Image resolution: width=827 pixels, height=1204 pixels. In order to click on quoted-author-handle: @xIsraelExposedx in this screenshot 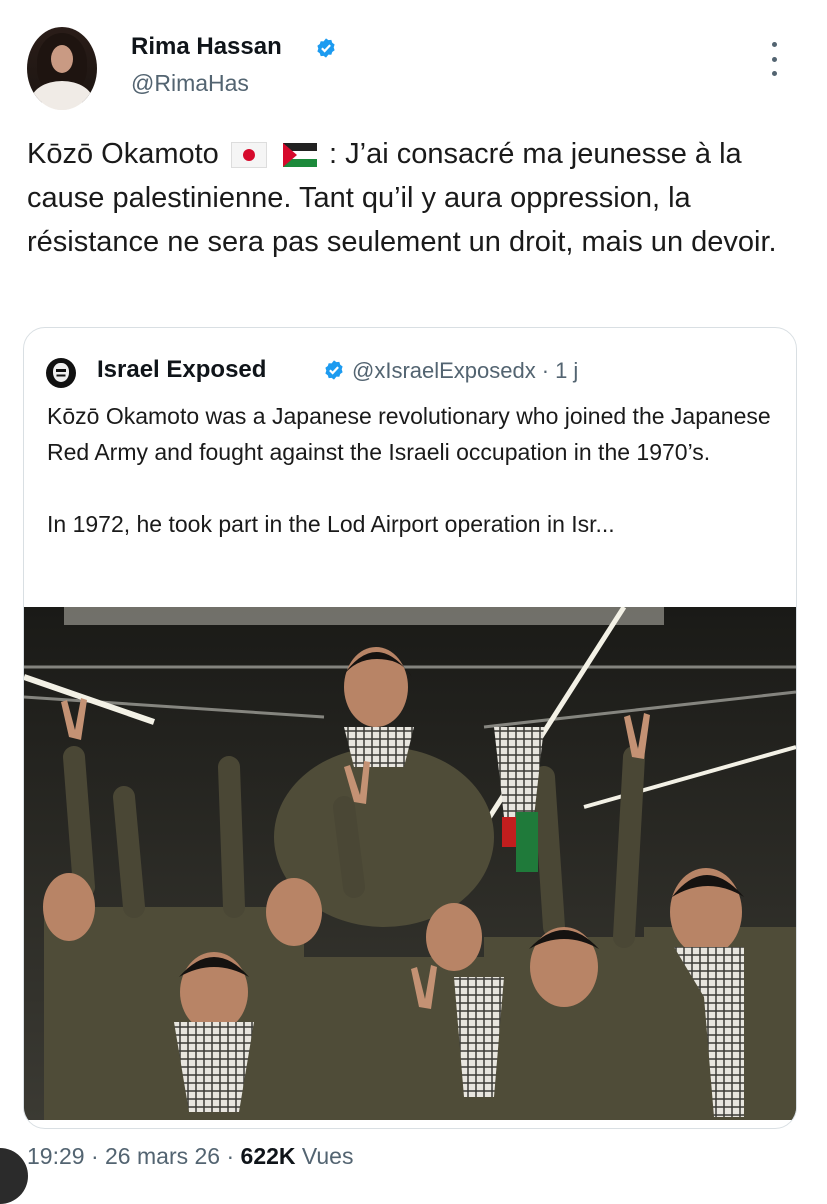, I will do `click(444, 370)`.